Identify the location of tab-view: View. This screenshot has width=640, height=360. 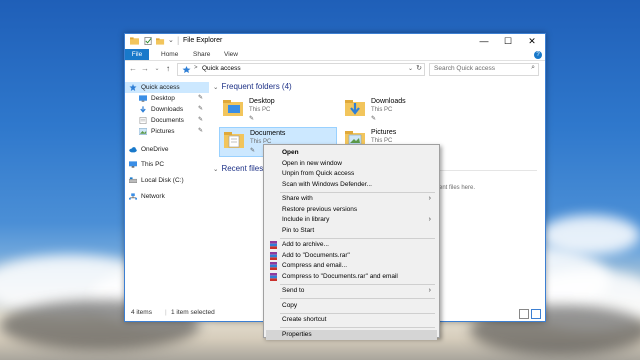
(231, 54).